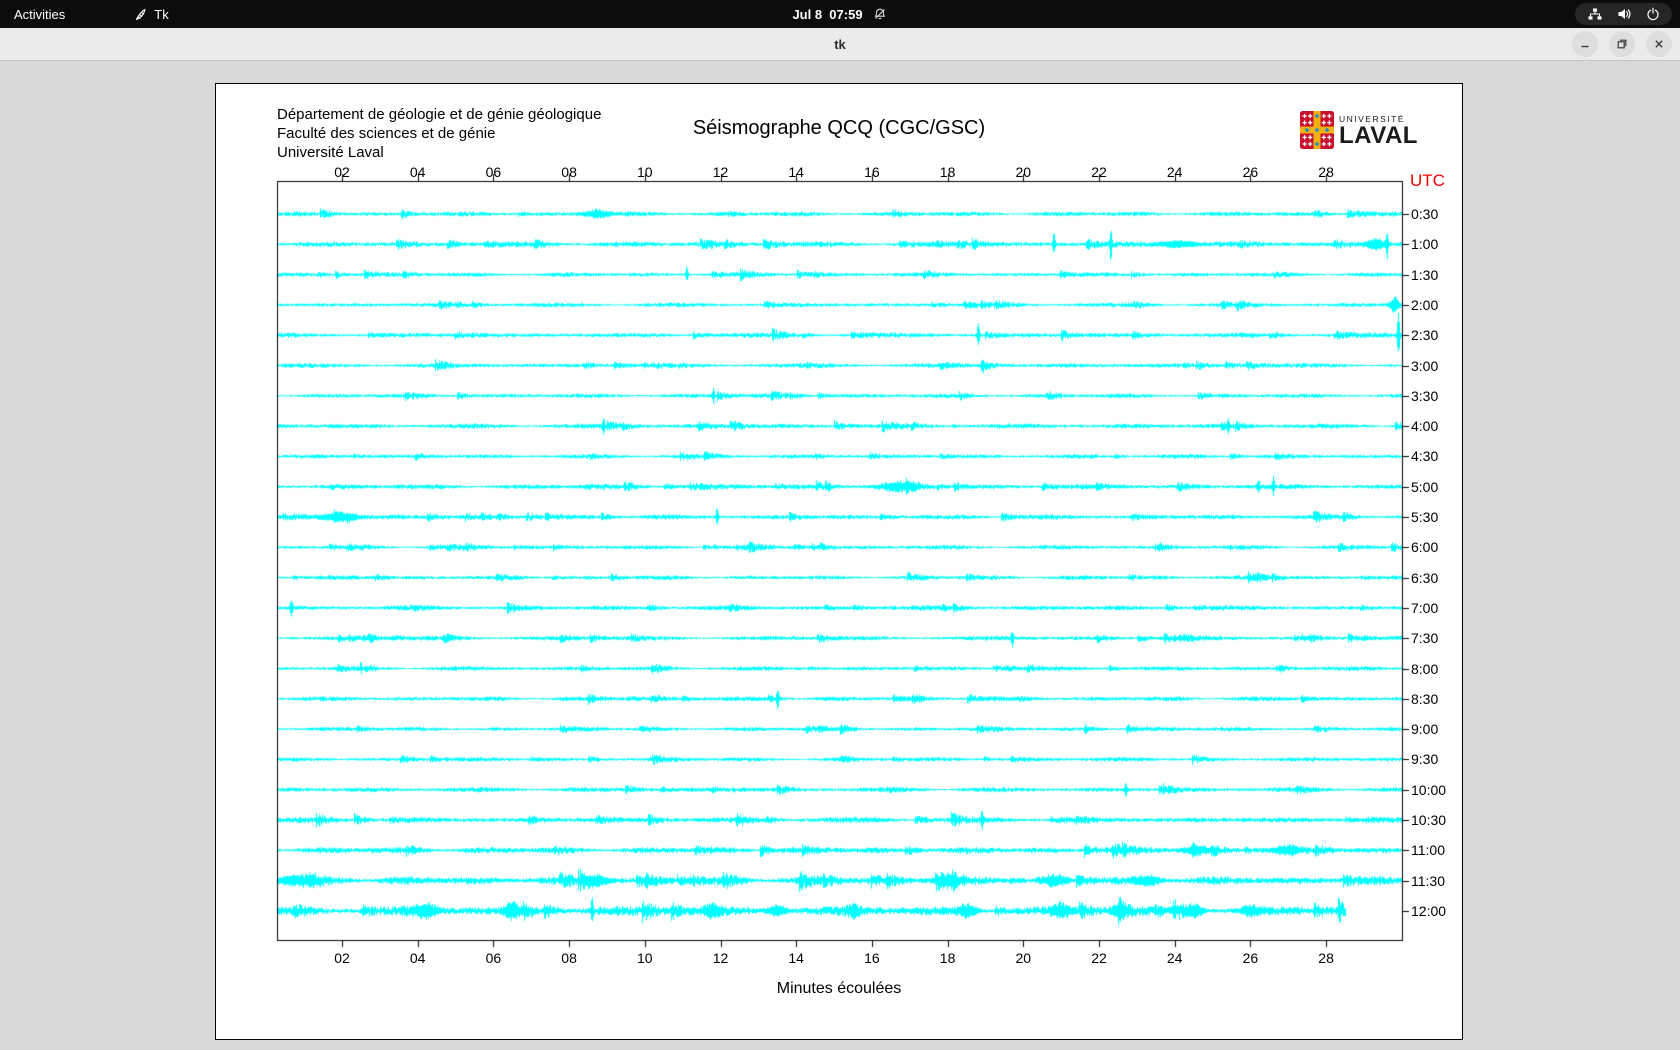 This screenshot has height=1050, width=1680. What do you see at coordinates (1174, 172) in the screenshot?
I see `x-tick-label-top: 24` at bounding box center [1174, 172].